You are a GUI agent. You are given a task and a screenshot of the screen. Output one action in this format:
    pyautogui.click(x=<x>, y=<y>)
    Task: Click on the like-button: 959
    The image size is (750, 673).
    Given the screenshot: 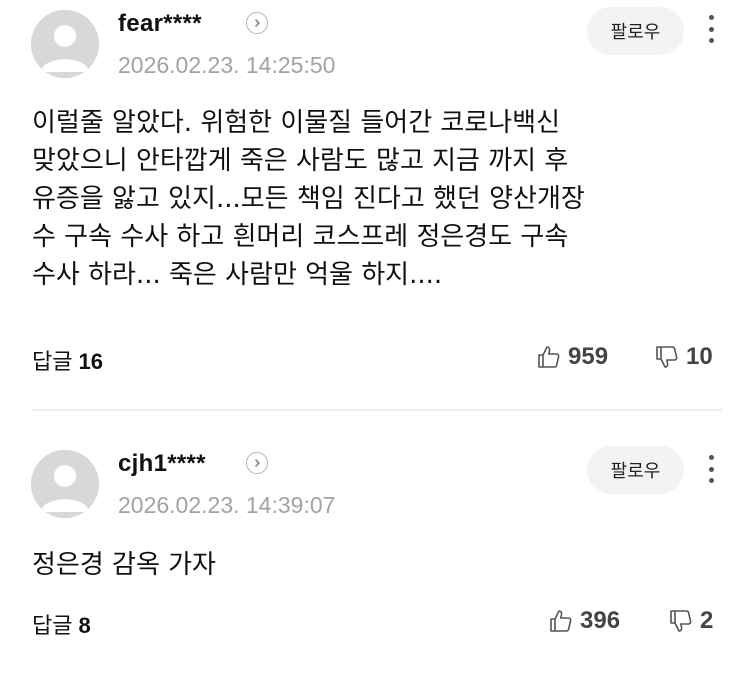 What is the action you would take?
    pyautogui.click(x=572, y=357)
    